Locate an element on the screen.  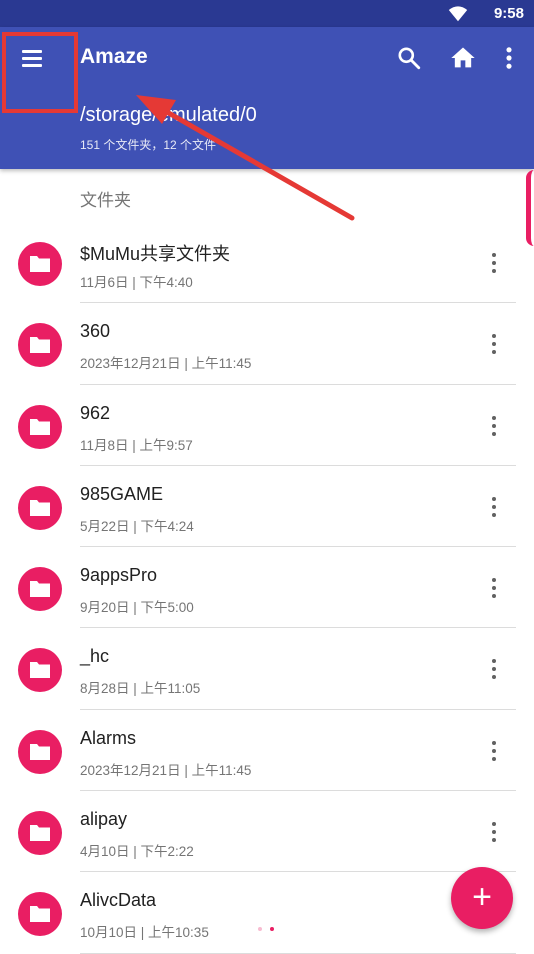
item-count-summary: 151 个文件夹，12 个文件 is located at coordinates (148, 145).